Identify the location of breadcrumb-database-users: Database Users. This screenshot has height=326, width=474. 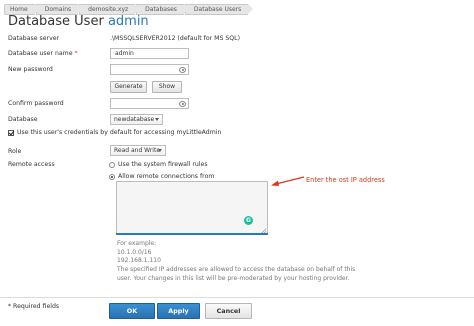
(219, 9).